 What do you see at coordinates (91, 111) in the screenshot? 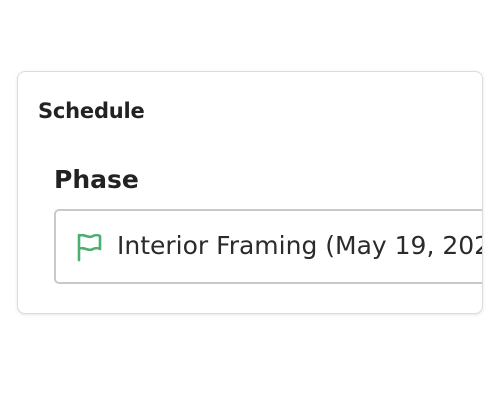
I see `card-title: Schedule` at bounding box center [91, 111].